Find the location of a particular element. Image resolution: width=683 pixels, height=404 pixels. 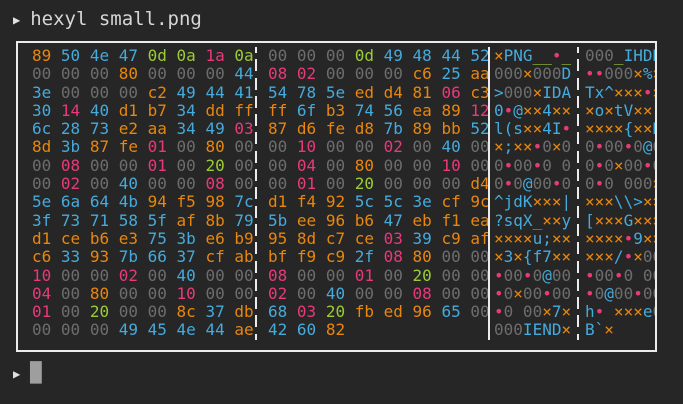

hex-byte: dd is located at coordinates (215, 110).